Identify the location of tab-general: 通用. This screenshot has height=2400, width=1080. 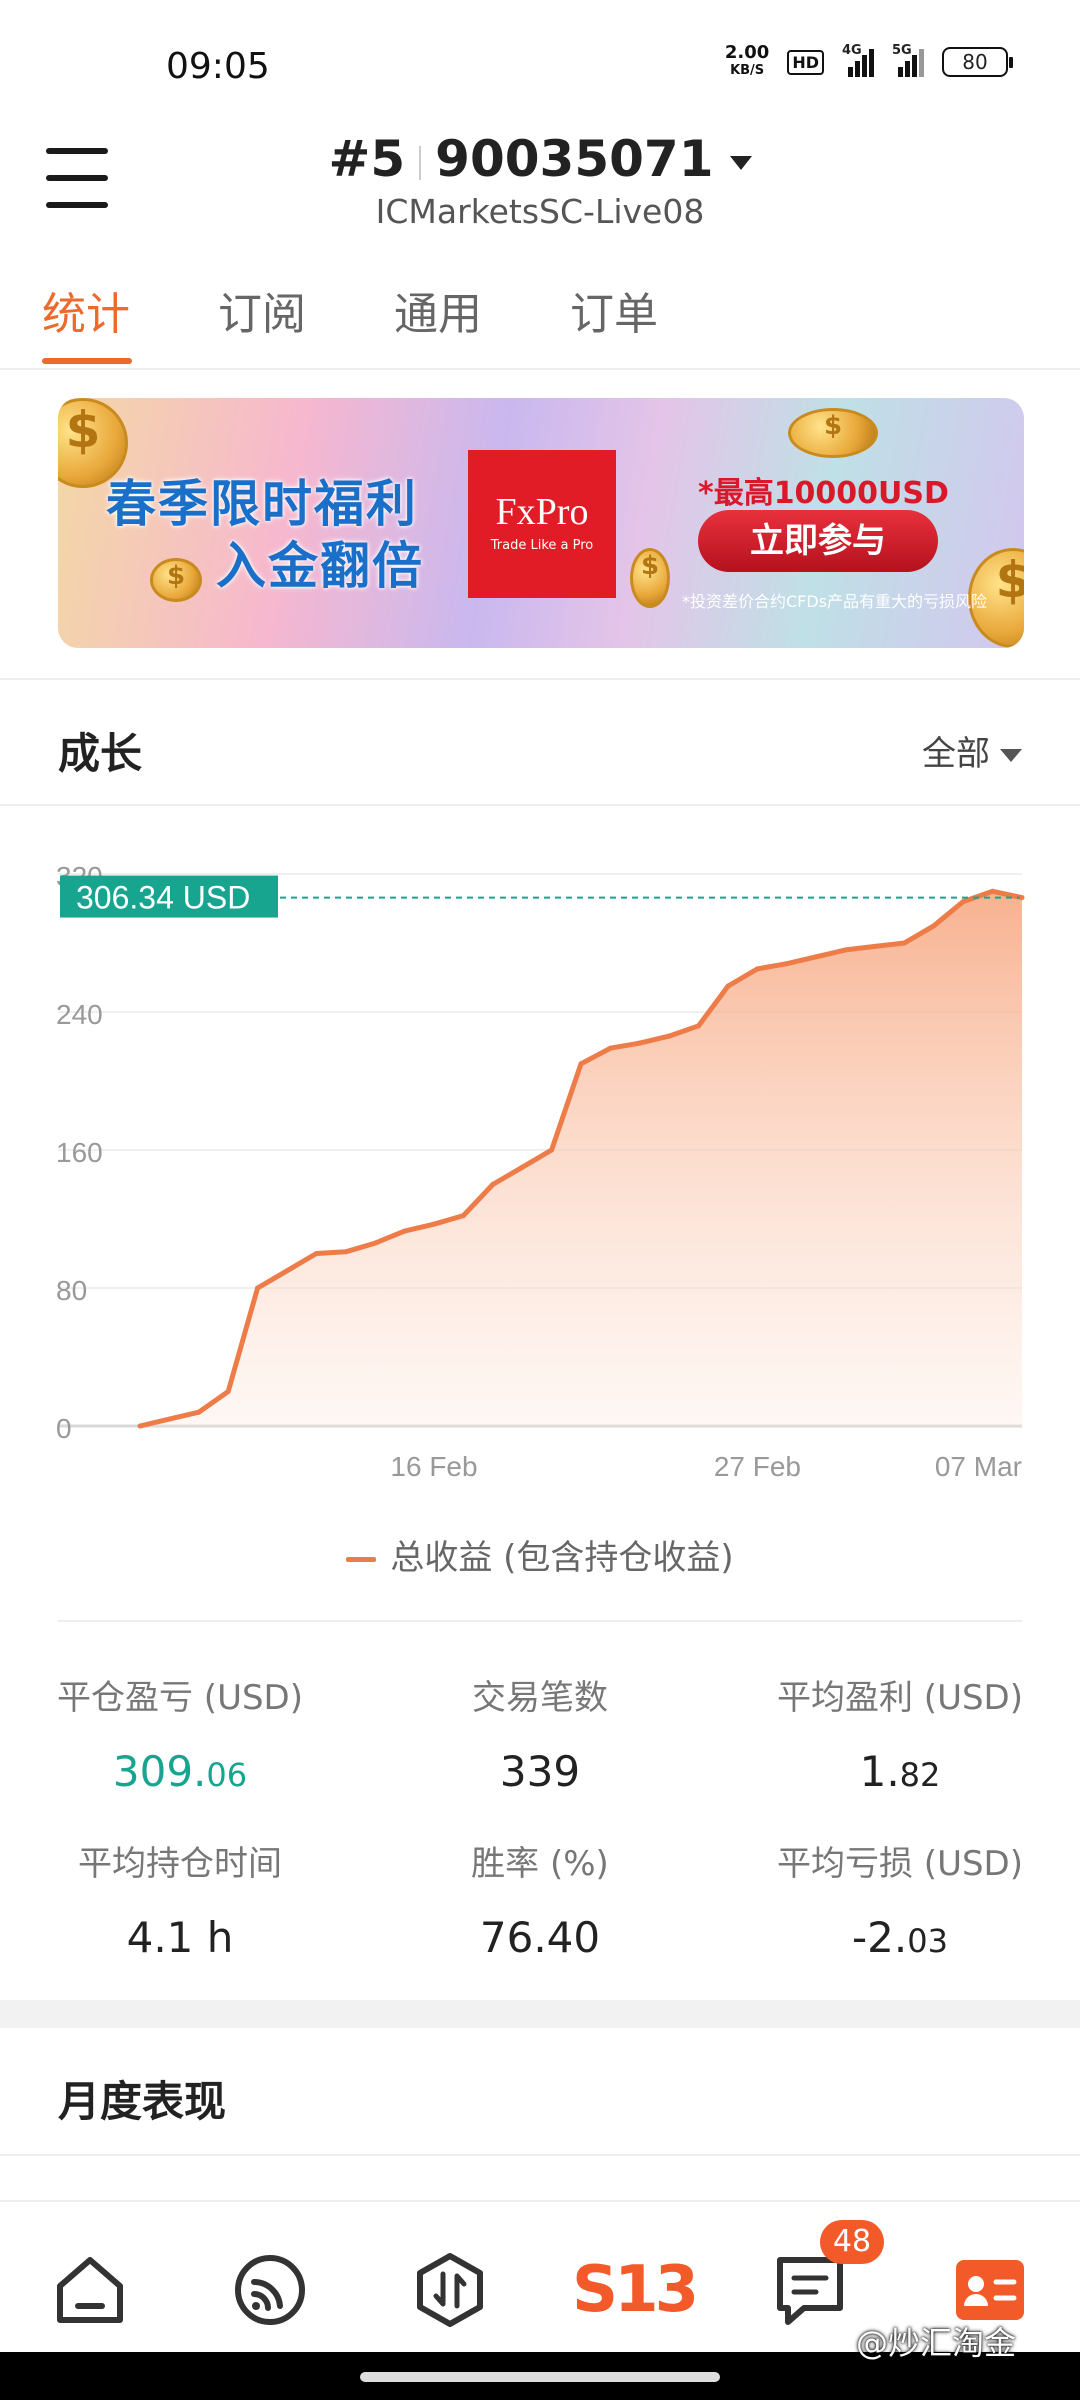
(438, 310).